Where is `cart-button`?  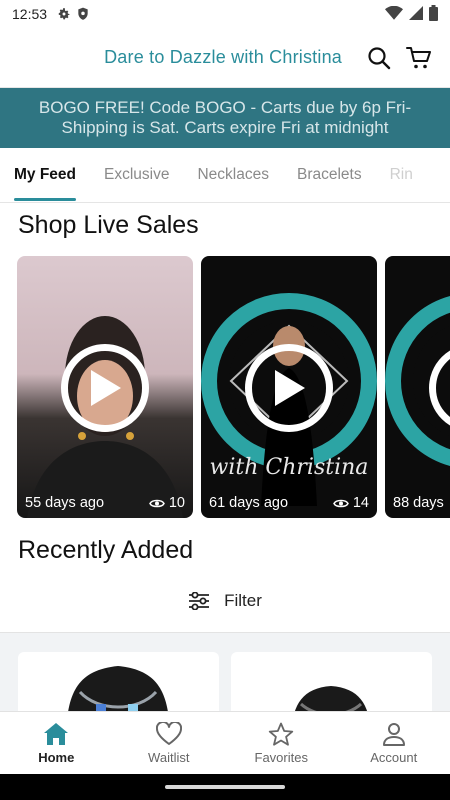
cart-button is located at coordinates (419, 58).